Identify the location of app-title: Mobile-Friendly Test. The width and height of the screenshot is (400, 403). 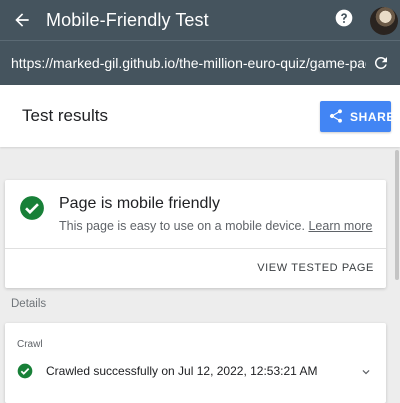
(127, 20).